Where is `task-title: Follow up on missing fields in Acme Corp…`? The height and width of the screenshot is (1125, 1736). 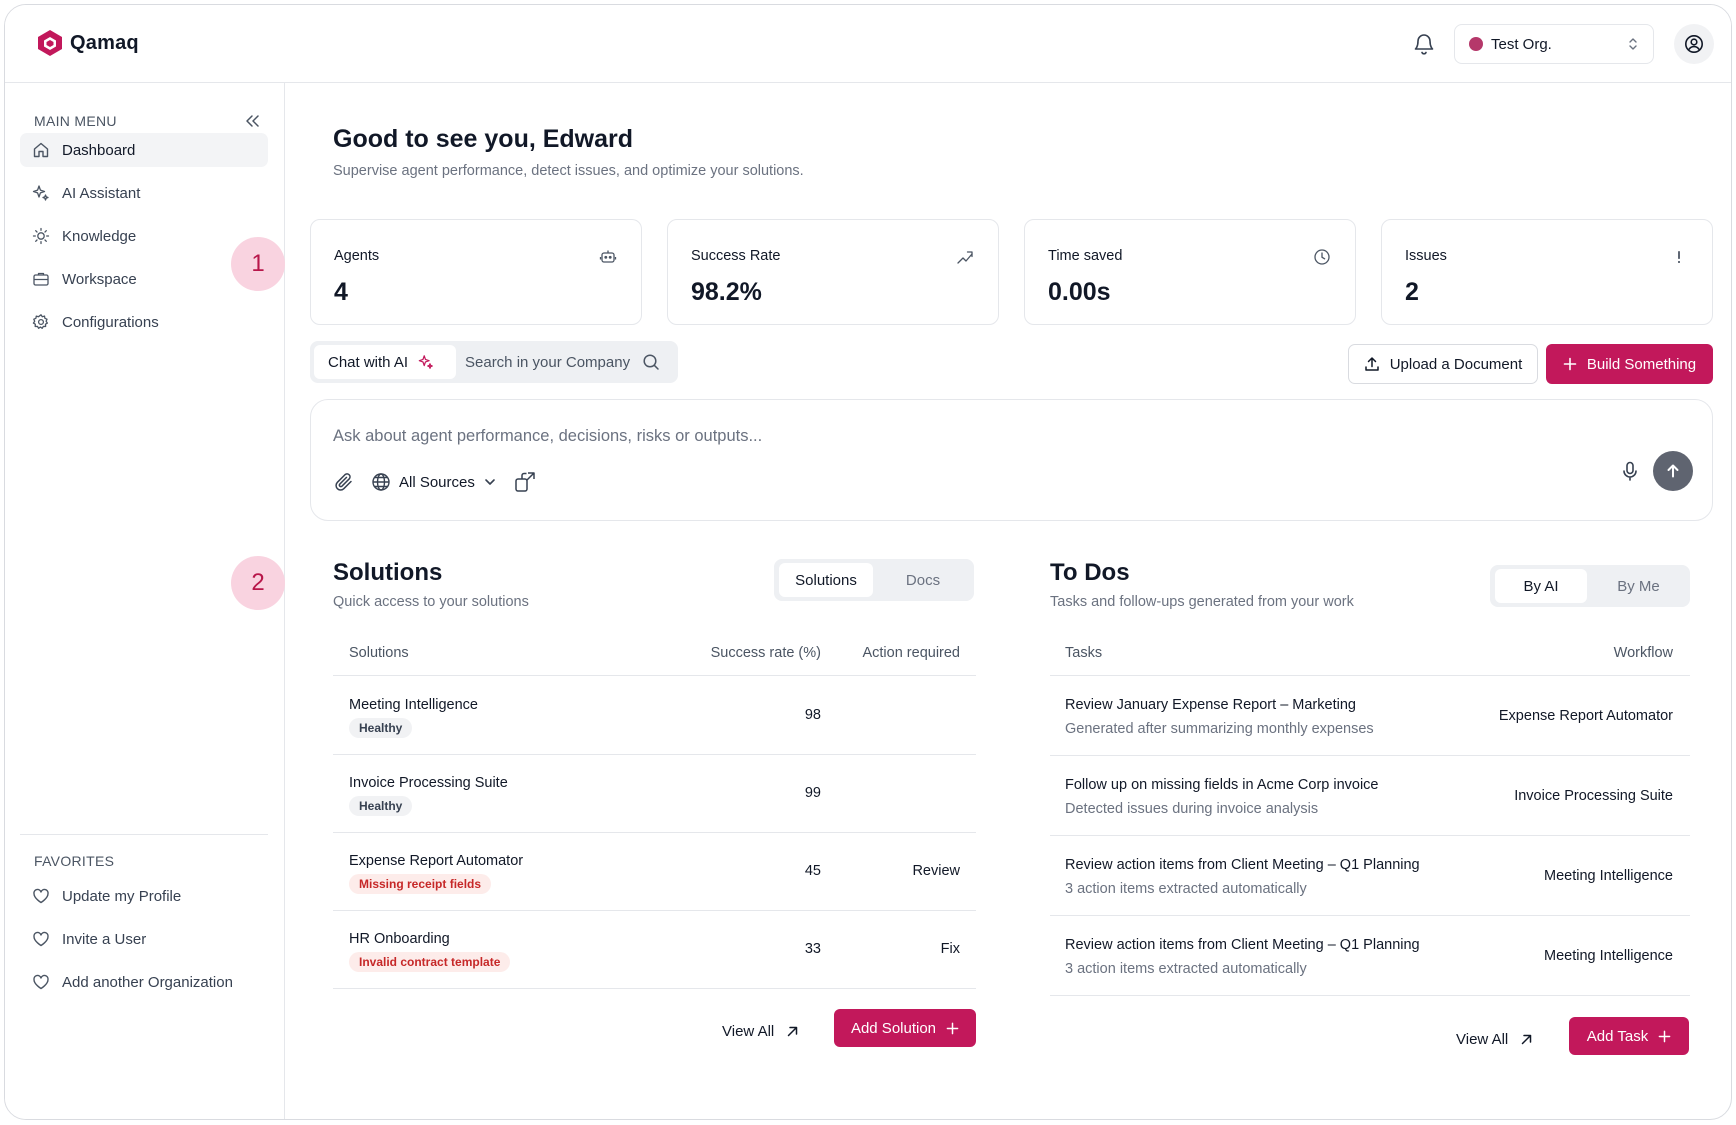
task-title: Follow up on missing fields in Acme Corp… is located at coordinates (1222, 785).